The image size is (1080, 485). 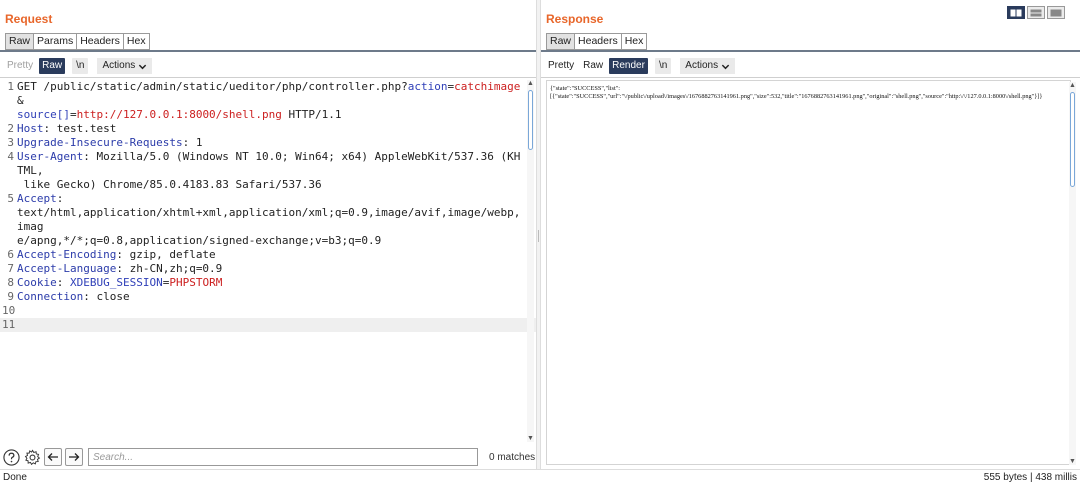 I want to click on line-number: 2, so click(x=10, y=128).